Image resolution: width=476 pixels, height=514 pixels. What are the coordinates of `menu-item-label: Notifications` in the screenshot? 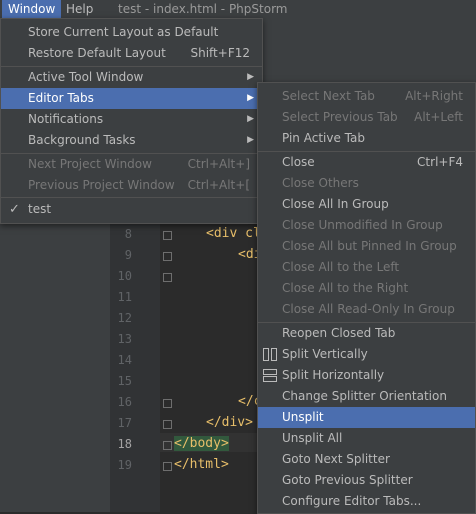 It's located at (66, 119).